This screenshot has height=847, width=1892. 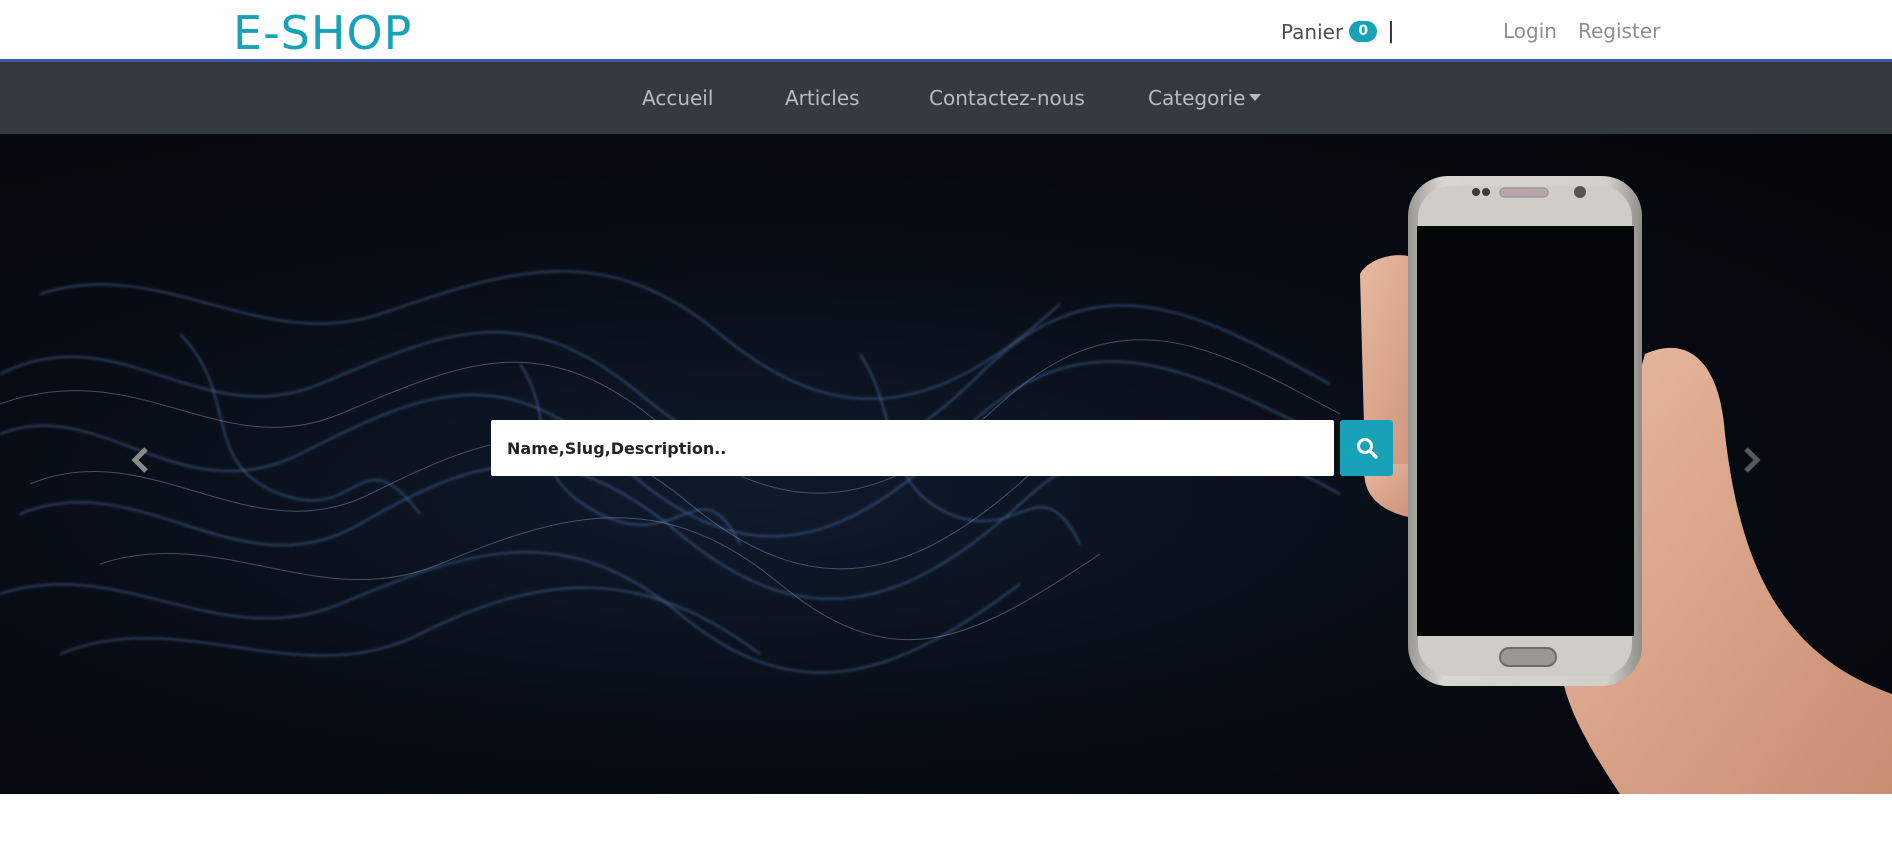 What do you see at coordinates (1255, 97) in the screenshot?
I see `caret-down-icon` at bounding box center [1255, 97].